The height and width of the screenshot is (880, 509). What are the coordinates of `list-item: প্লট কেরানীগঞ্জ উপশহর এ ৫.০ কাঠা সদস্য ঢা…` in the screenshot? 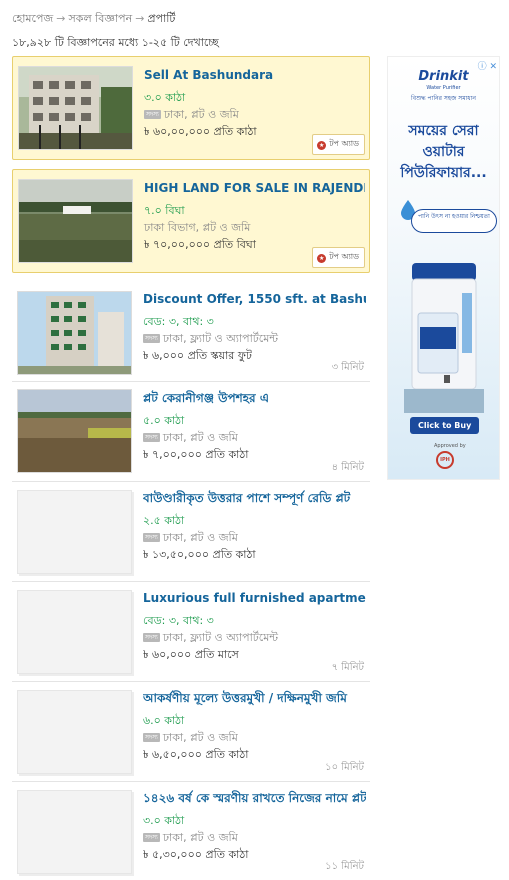 It's located at (191, 432).